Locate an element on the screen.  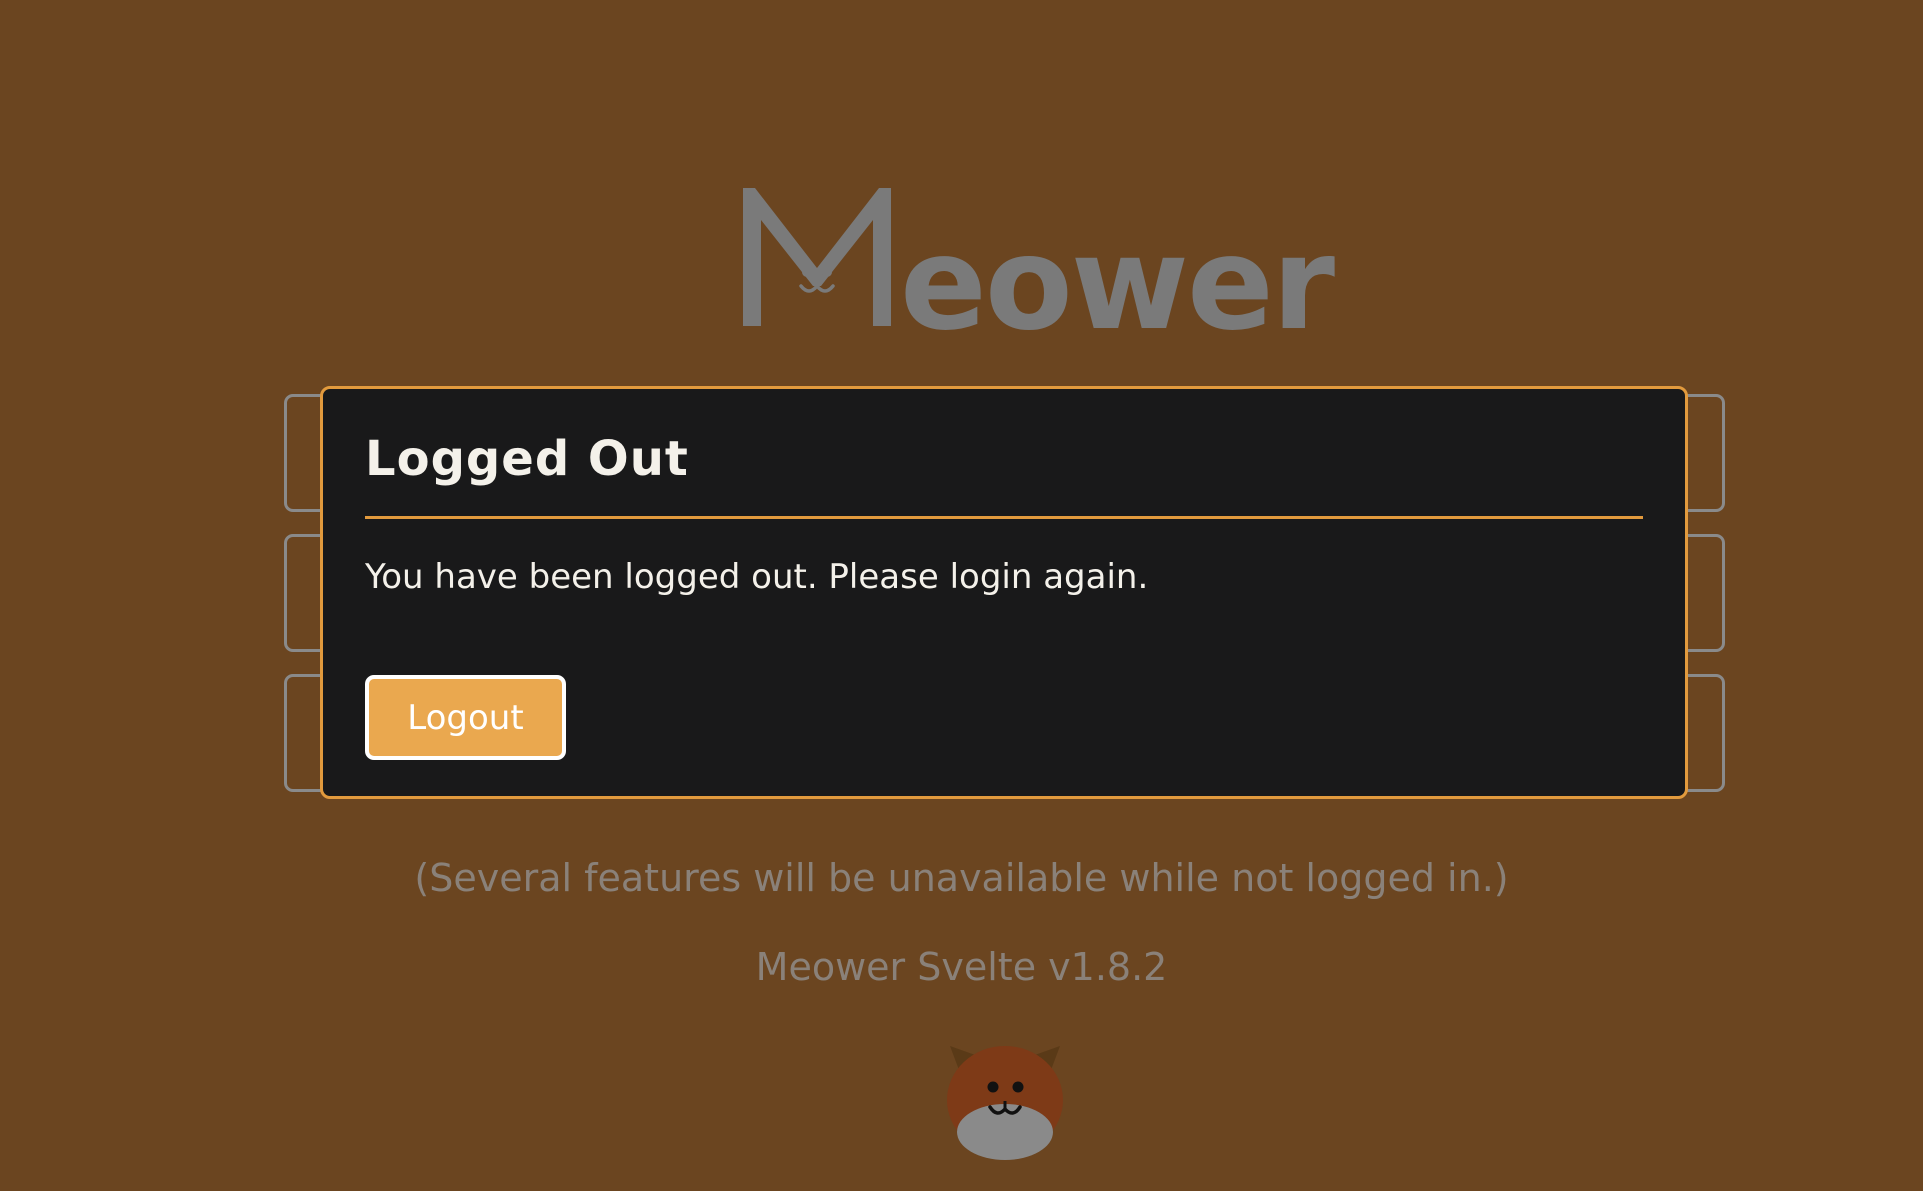
logout-button: Logout is located at coordinates (465, 717).